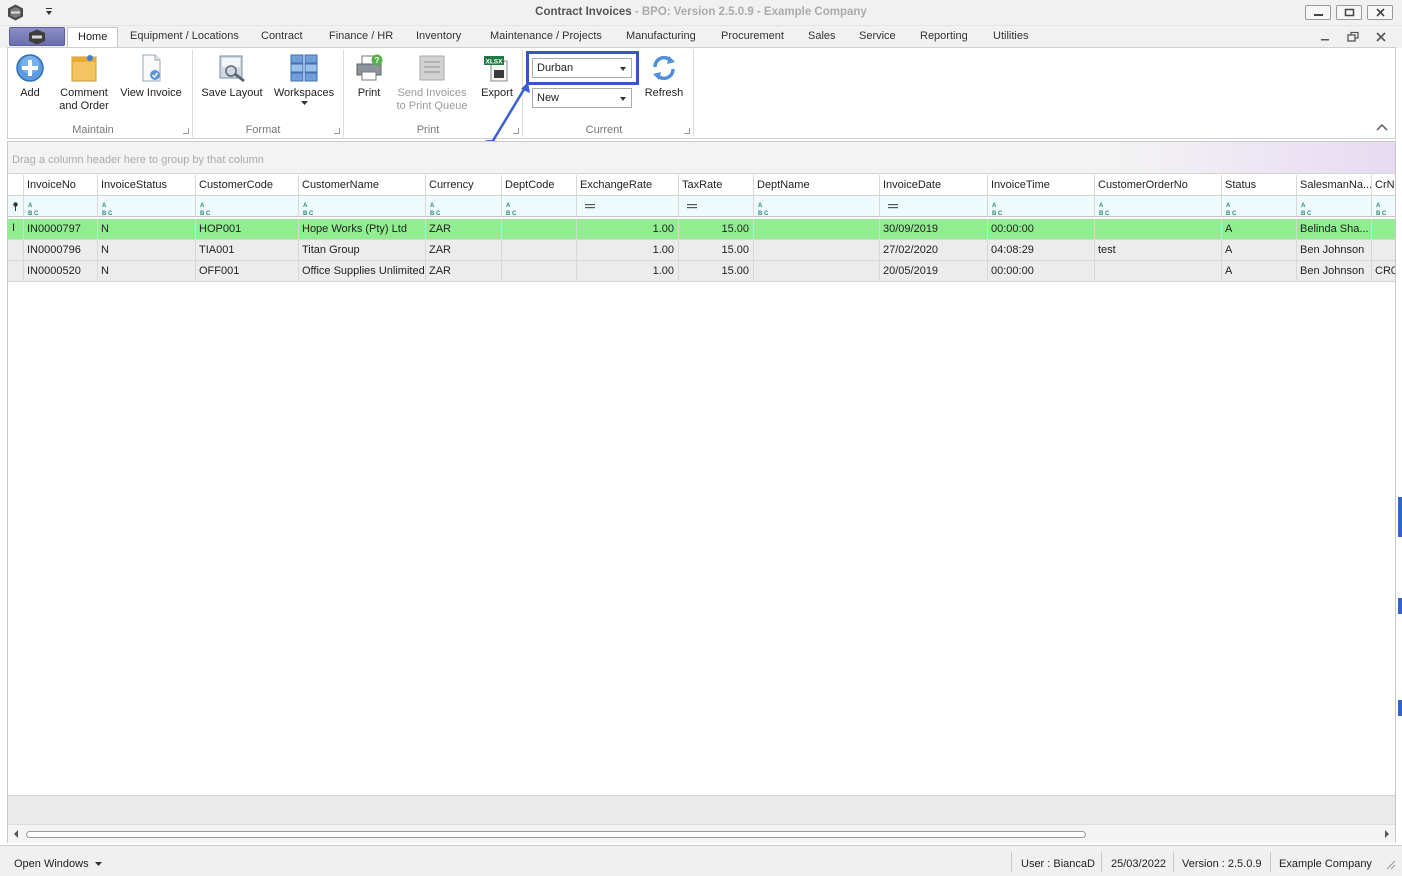  Describe the element at coordinates (1349, 12) in the screenshot. I see `maximize-button` at that location.